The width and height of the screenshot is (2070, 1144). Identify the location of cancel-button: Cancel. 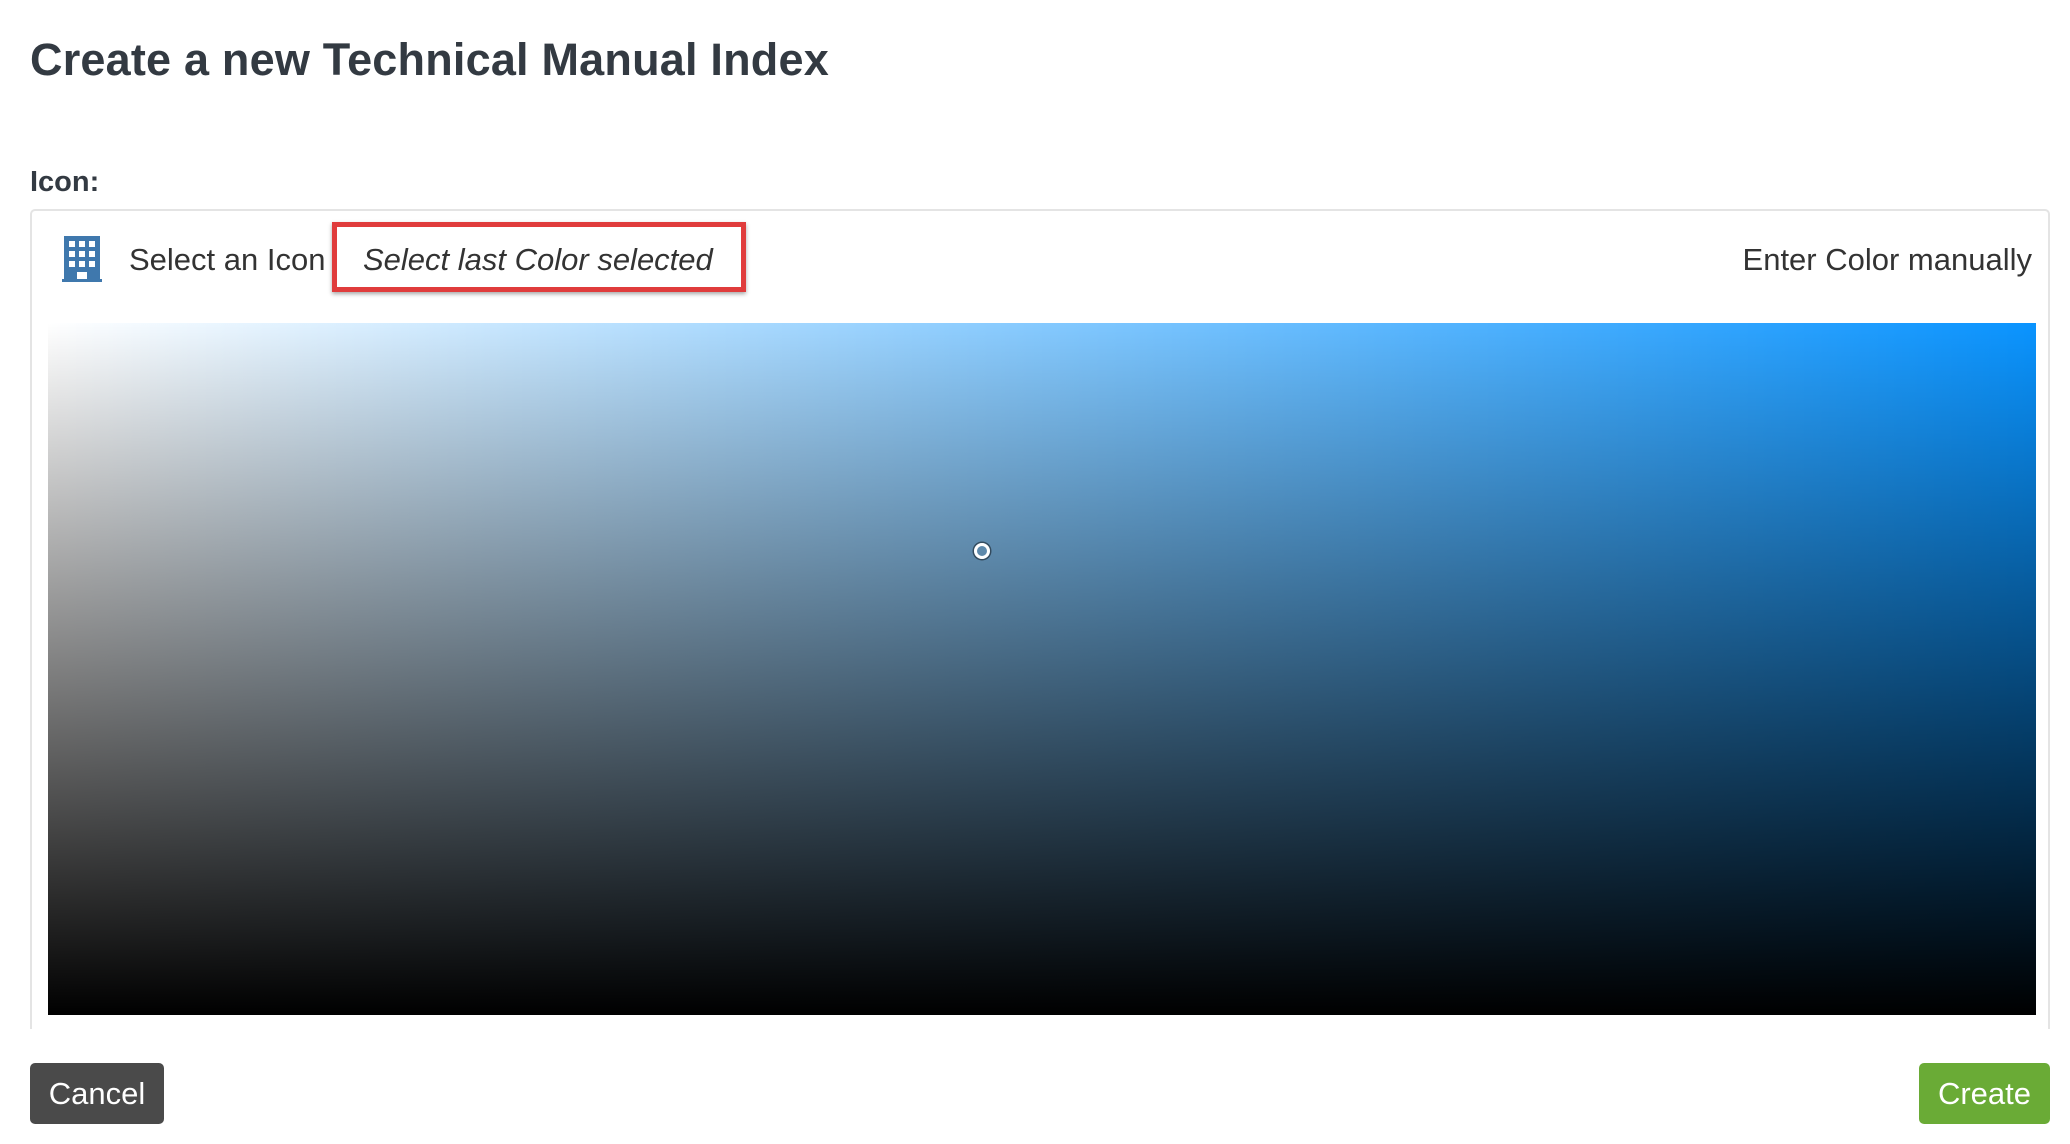
(97, 1093).